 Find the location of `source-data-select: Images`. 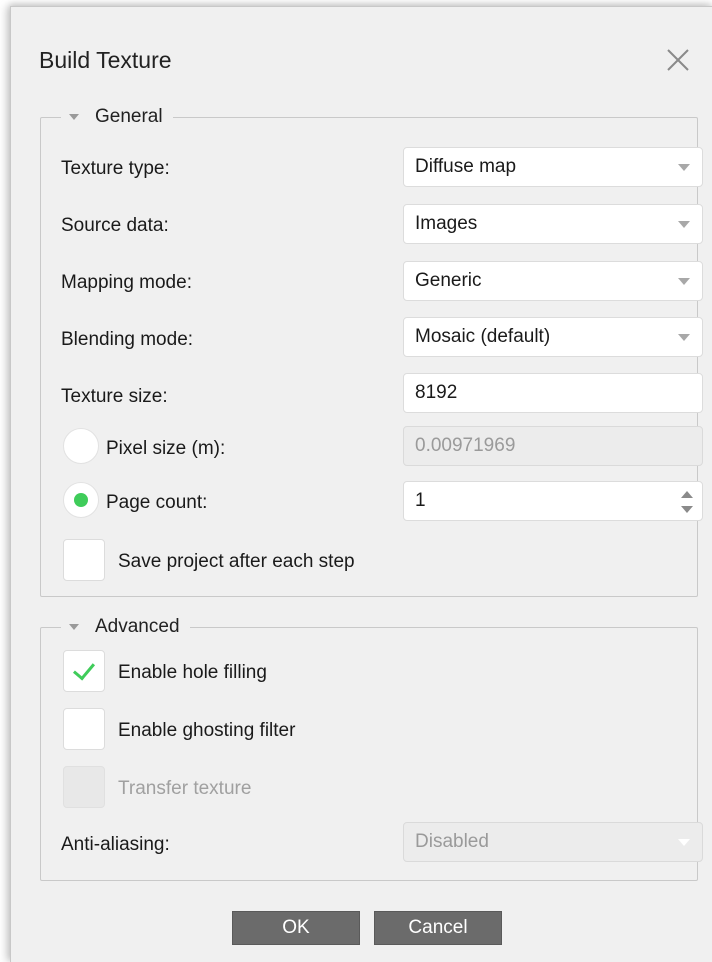

source-data-select: Images is located at coordinates (553, 224).